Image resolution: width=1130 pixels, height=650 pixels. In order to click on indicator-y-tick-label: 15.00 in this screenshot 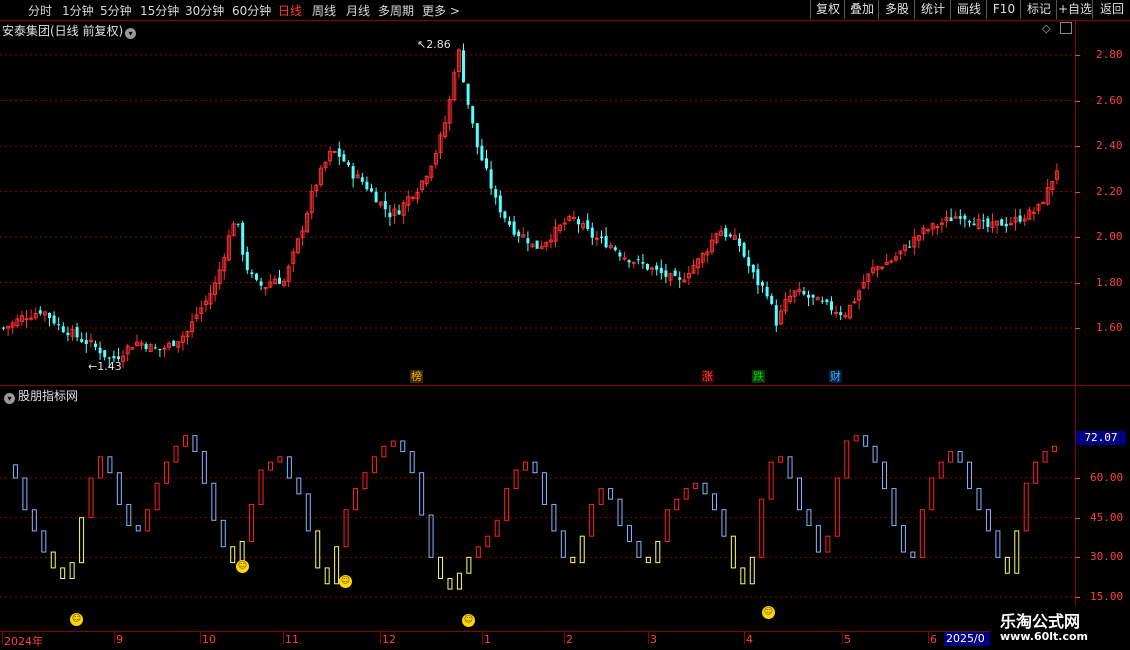, I will do `click(1107, 596)`.